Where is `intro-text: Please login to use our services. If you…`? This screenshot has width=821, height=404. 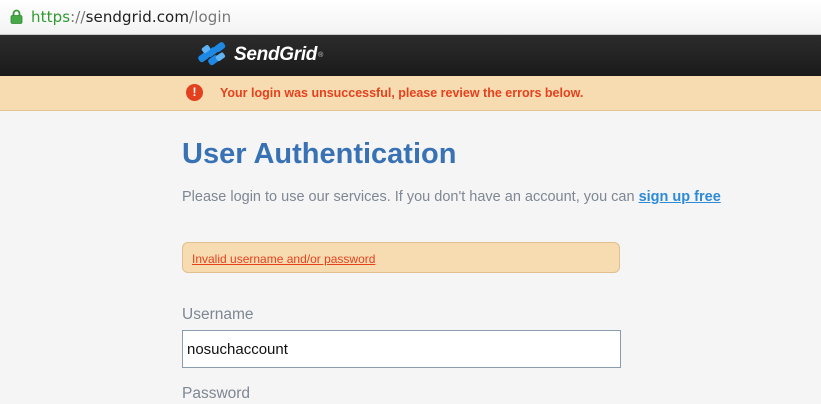
intro-text: Please login to use our services. If you… is located at coordinates (451, 197).